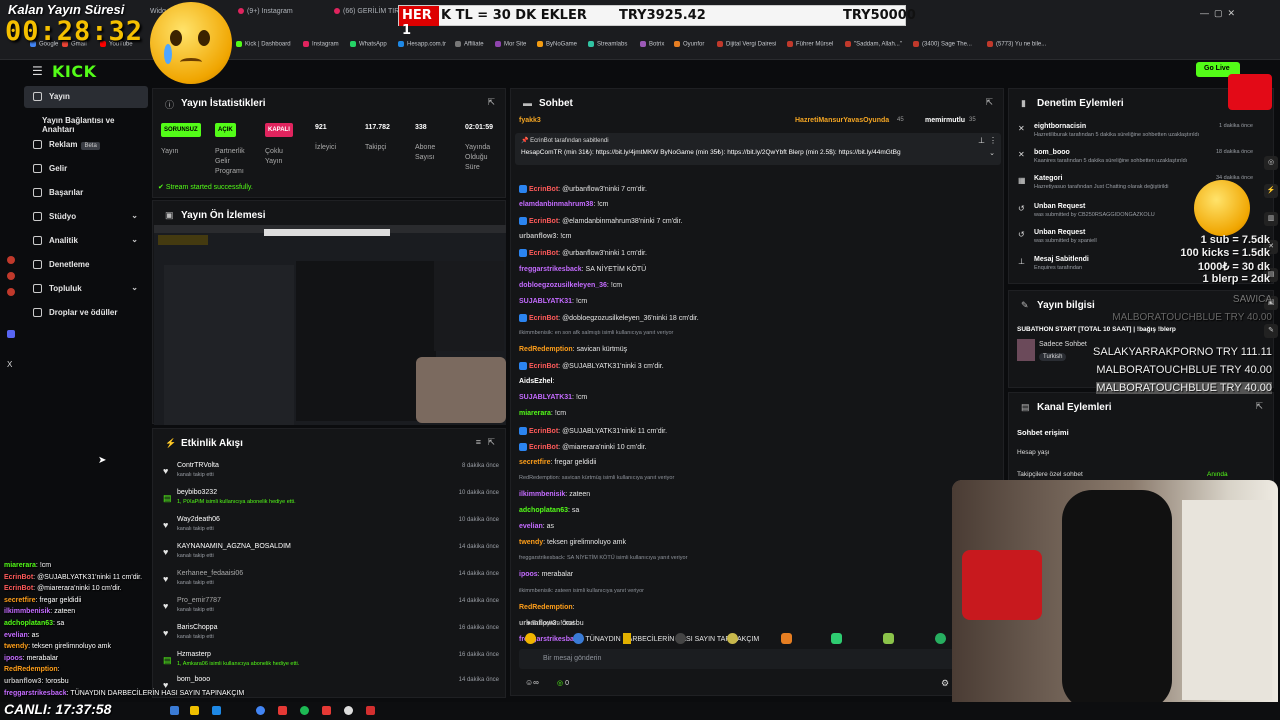  What do you see at coordinates (1217, 474) in the screenshot?
I see `followers-only-value: Anında` at bounding box center [1217, 474].